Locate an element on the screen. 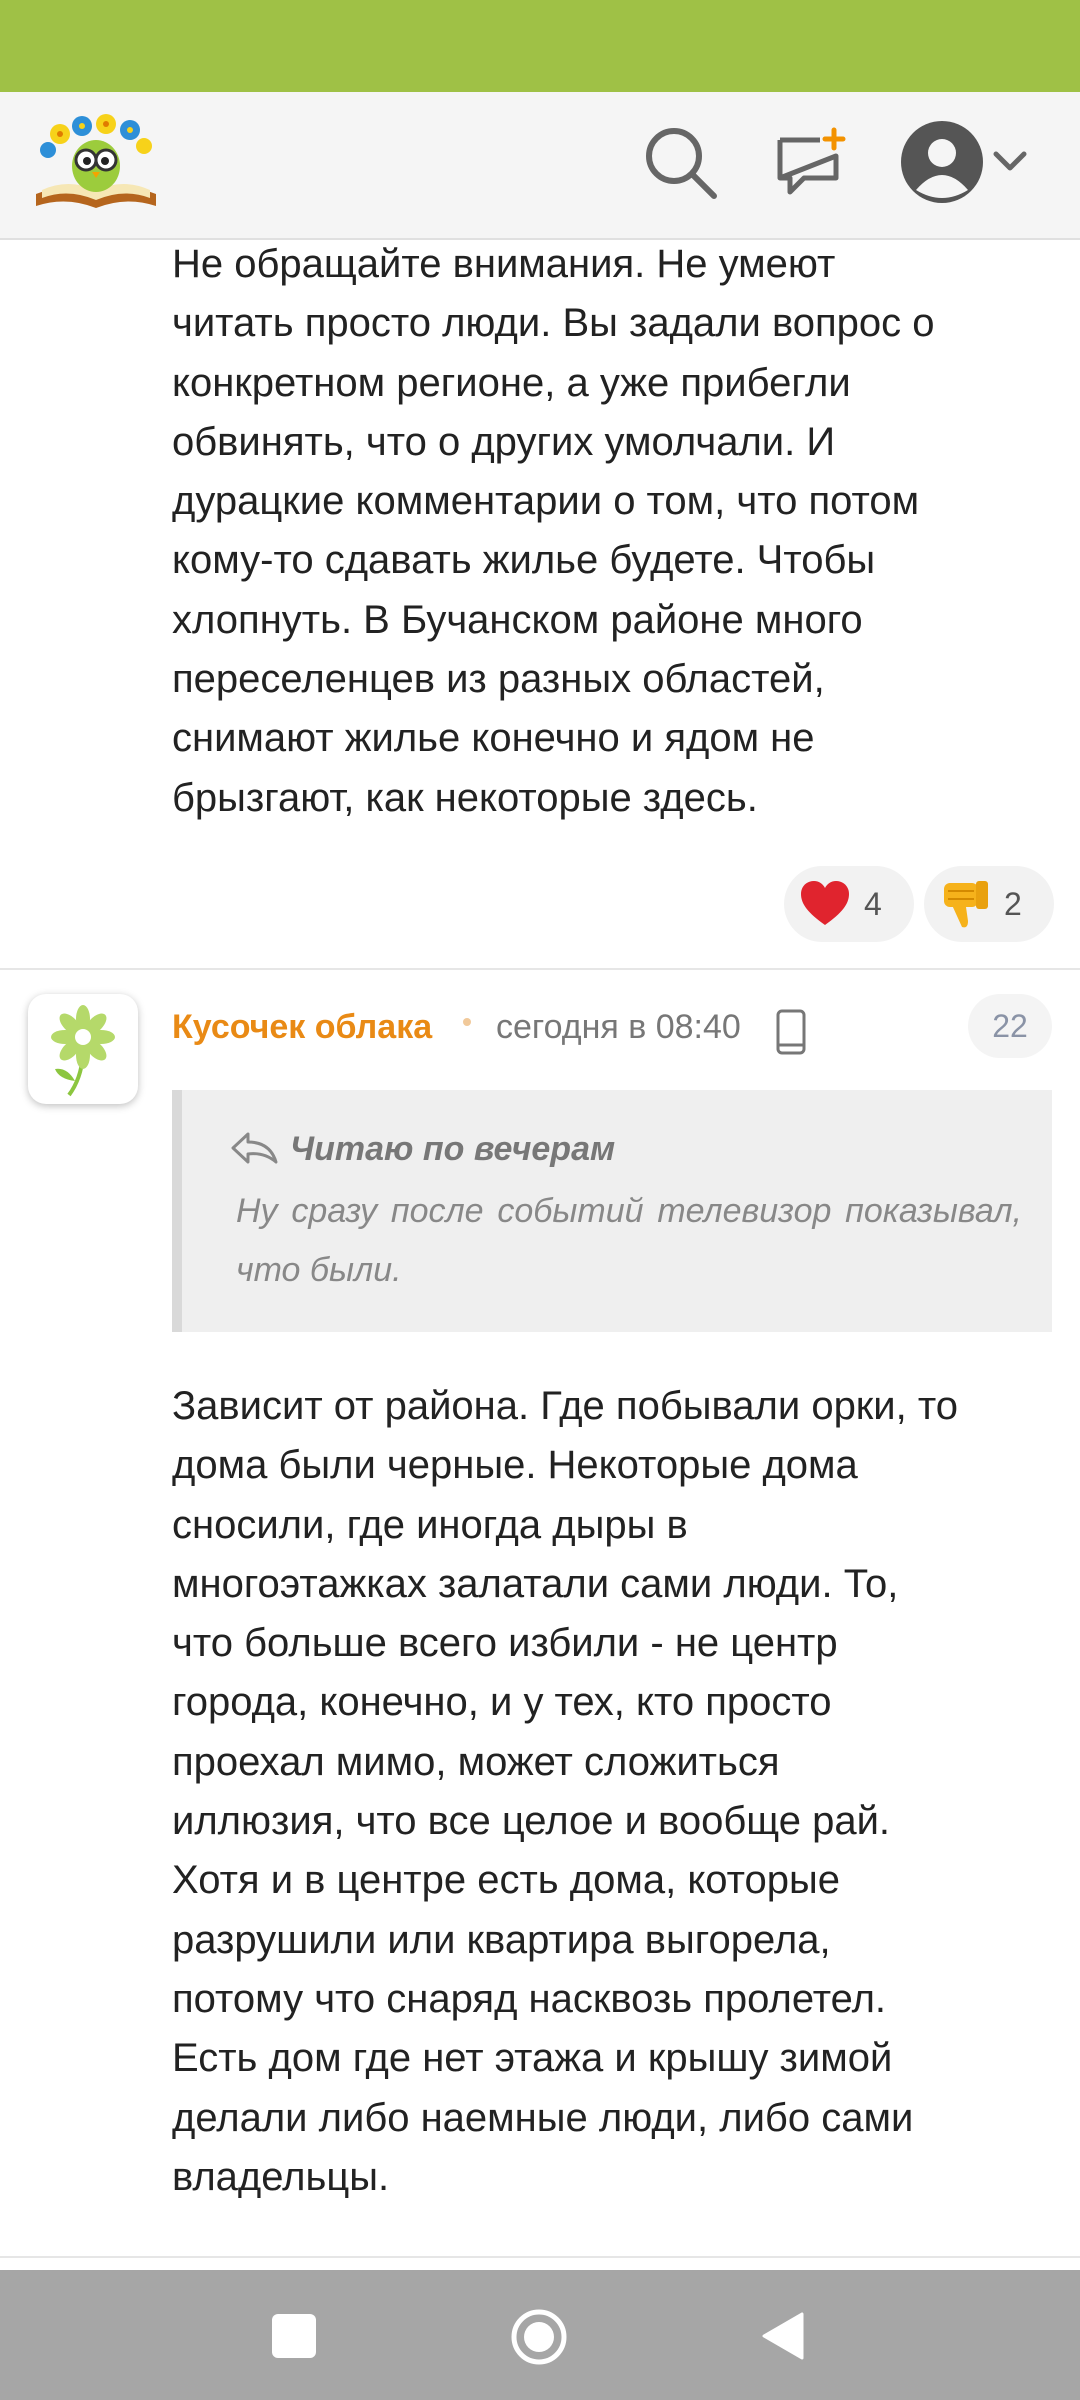 The height and width of the screenshot is (2400, 1080). comment-line: потому что снаряд насквозь пролетел. is located at coordinates (529, 1998).